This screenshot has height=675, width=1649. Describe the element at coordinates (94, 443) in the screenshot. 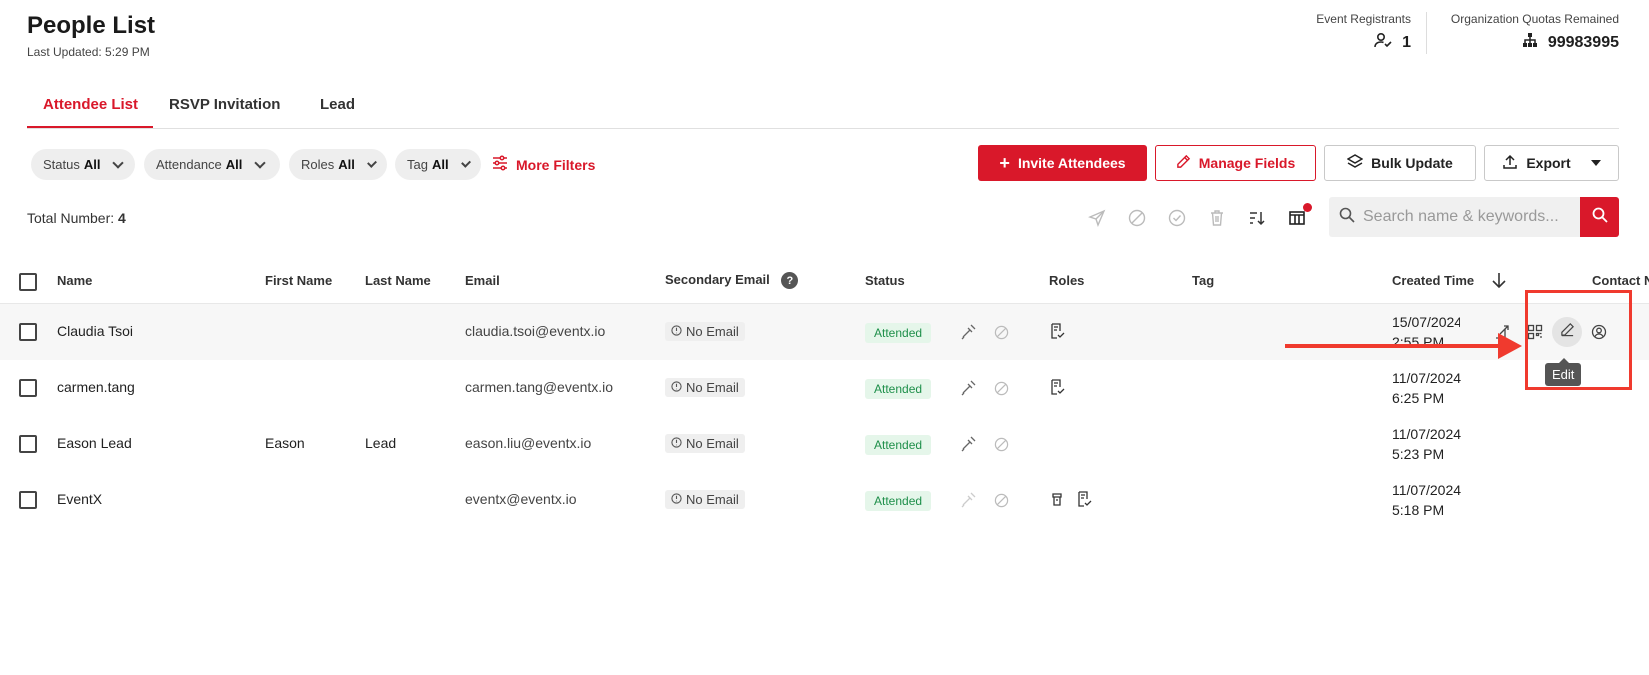

I see `cell-name: Eason Lead` at that location.